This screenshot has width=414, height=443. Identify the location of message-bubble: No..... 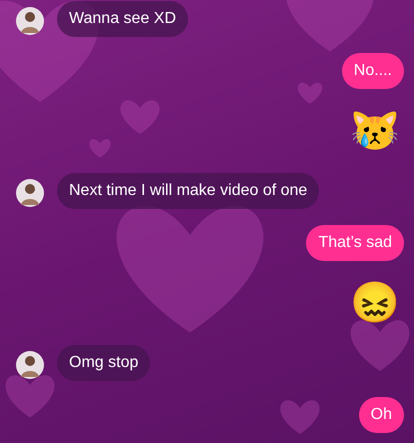
(373, 71).